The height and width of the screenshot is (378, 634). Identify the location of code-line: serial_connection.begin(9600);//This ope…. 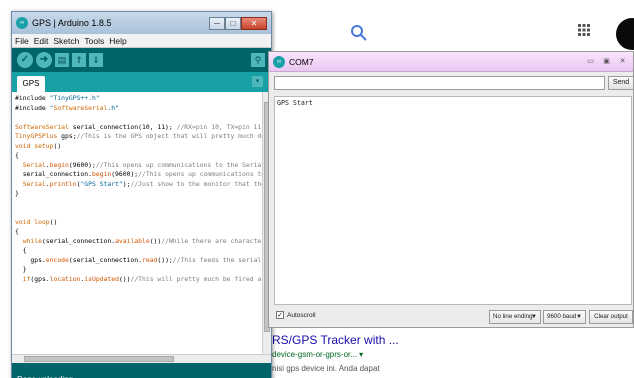
(143, 175).